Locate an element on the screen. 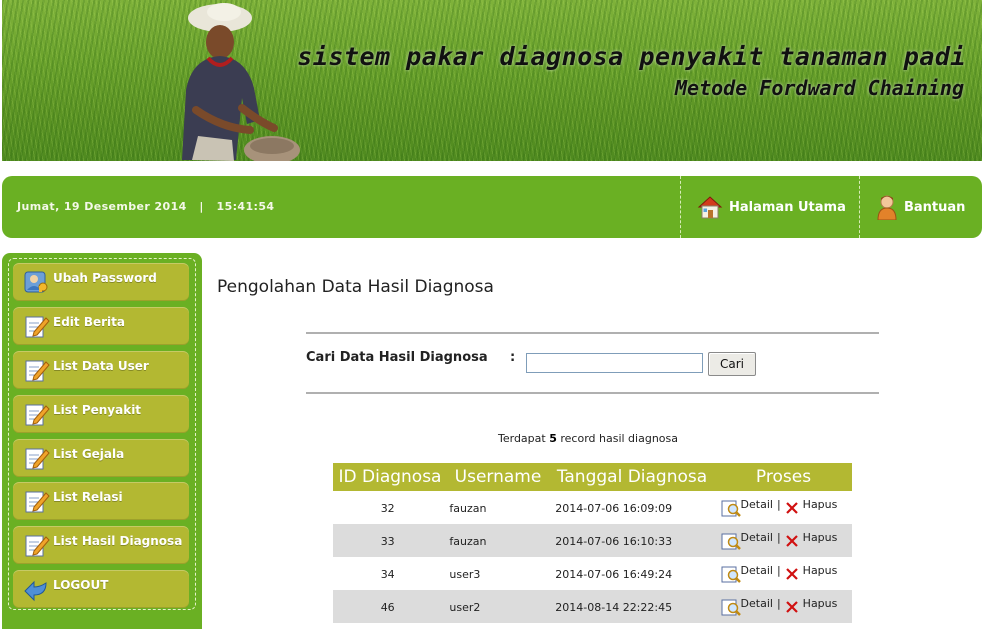 This screenshot has height=629, width=986. cell-date: 2014-07-06 16:09:09 is located at coordinates (614, 508).